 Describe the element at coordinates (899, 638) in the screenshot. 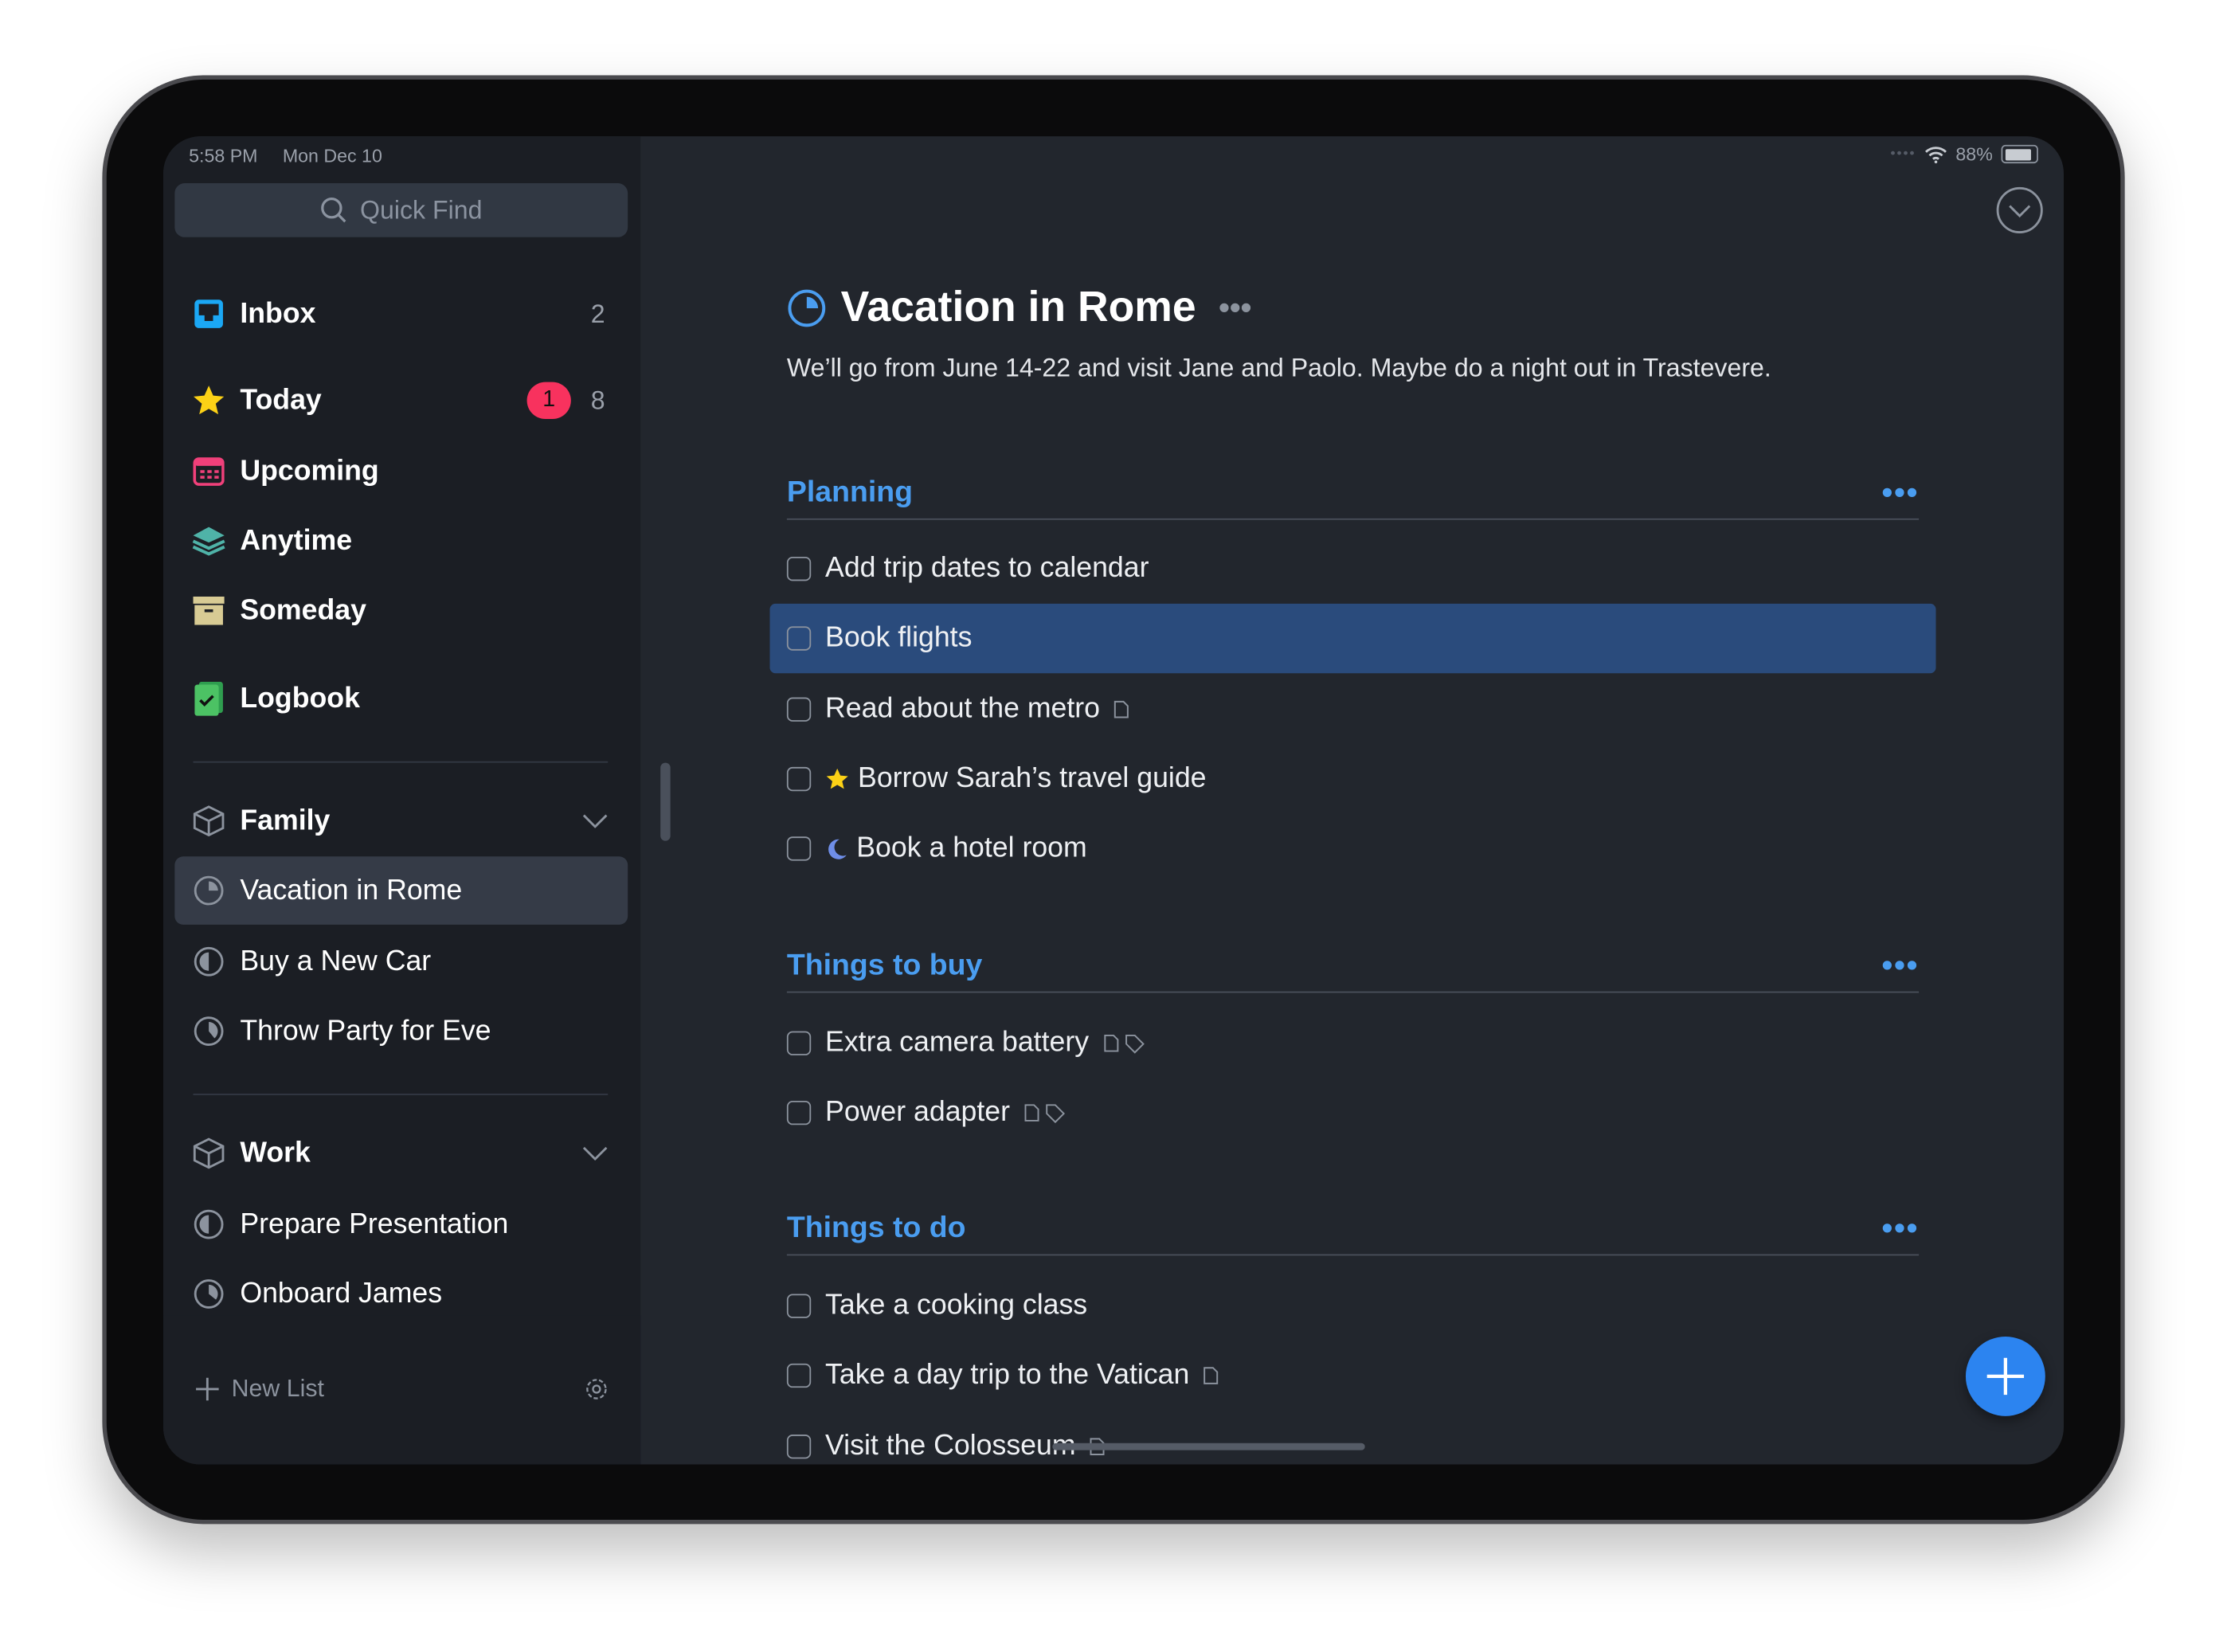

I see `todo-title: Book flights` at that location.